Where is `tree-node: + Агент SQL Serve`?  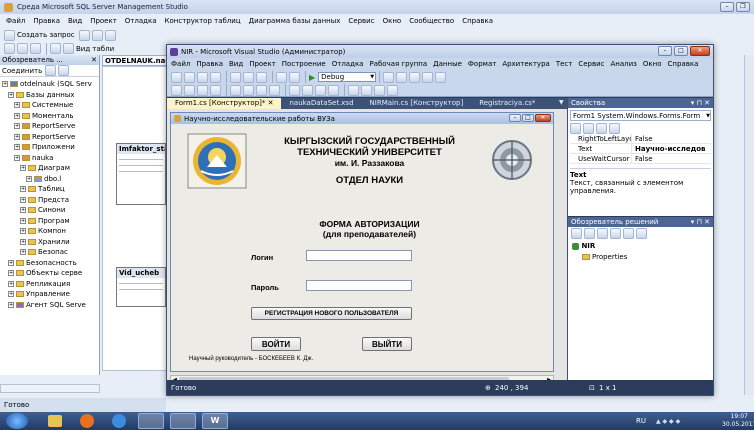 tree-node: + Агент SQL Serve is located at coordinates (49, 305).